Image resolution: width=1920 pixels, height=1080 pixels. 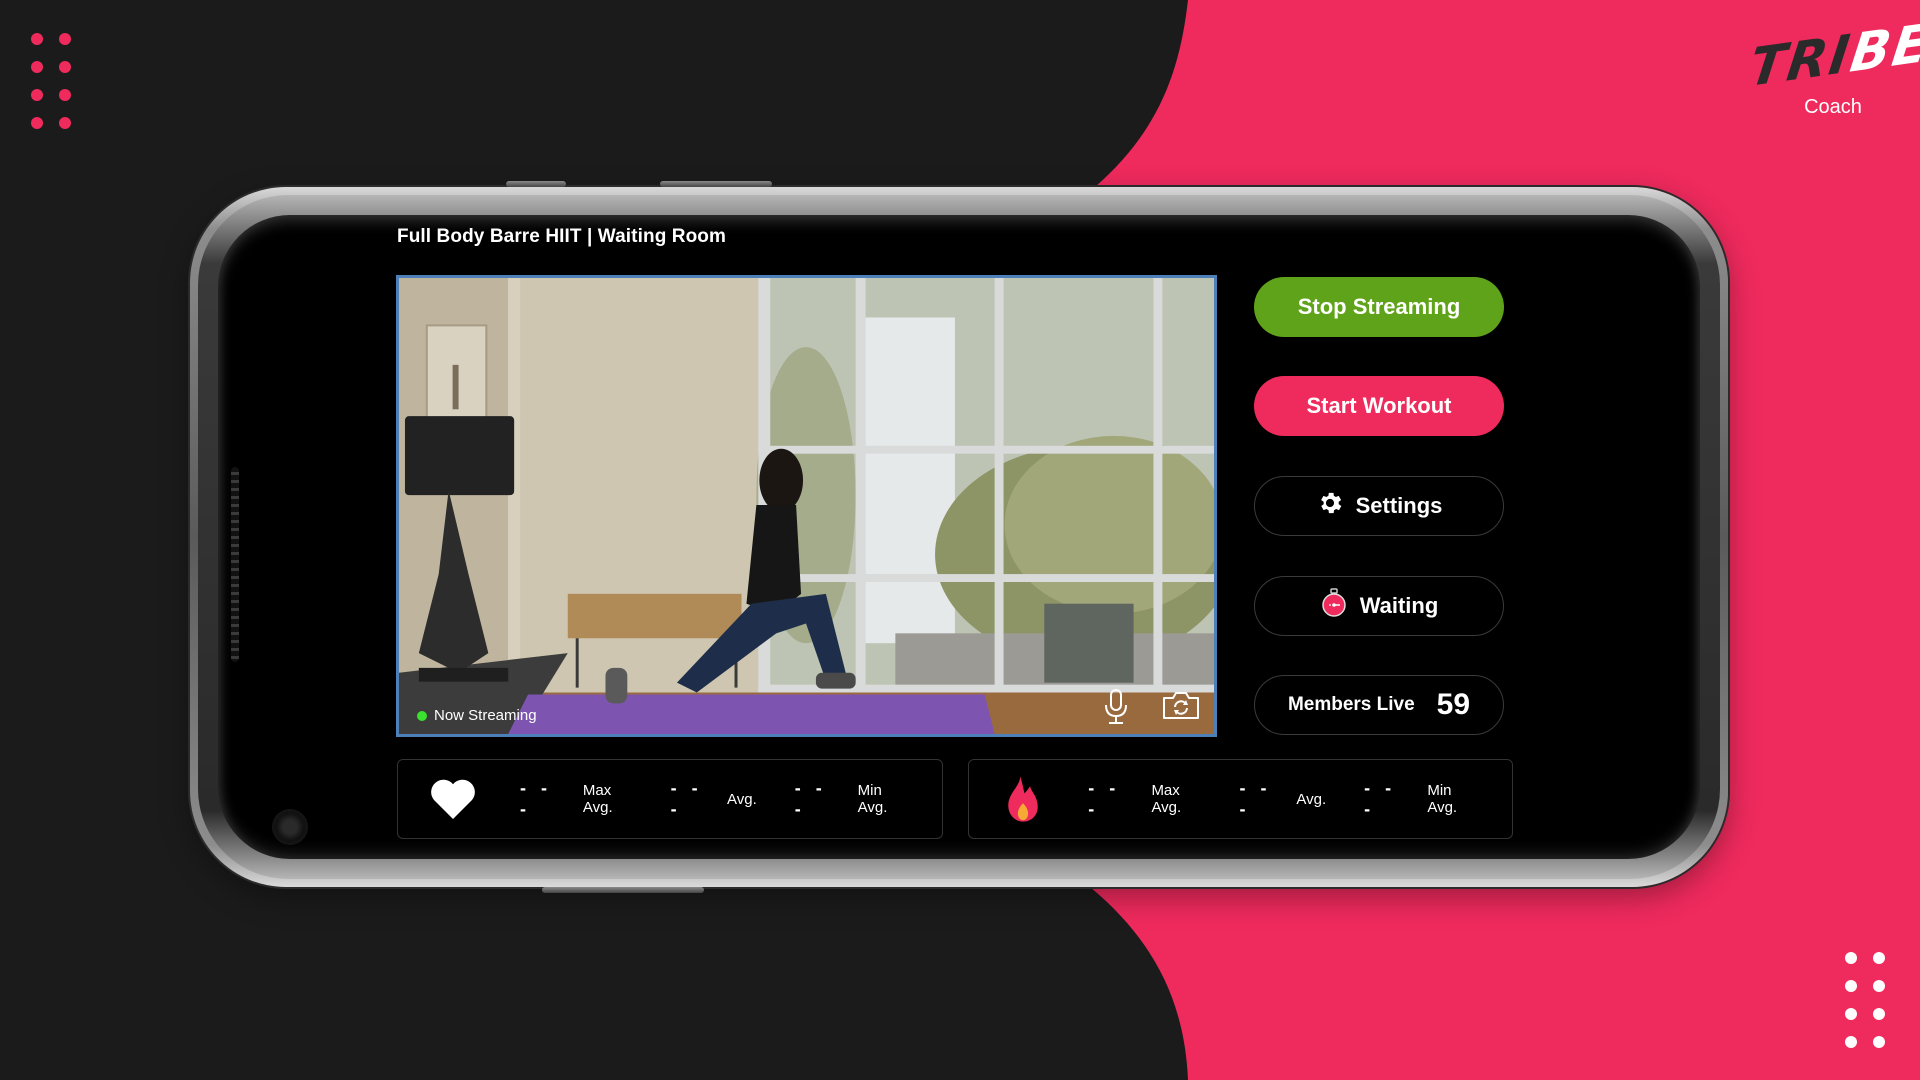 What do you see at coordinates (1334, 606) in the screenshot?
I see `stopwatch-icon` at bounding box center [1334, 606].